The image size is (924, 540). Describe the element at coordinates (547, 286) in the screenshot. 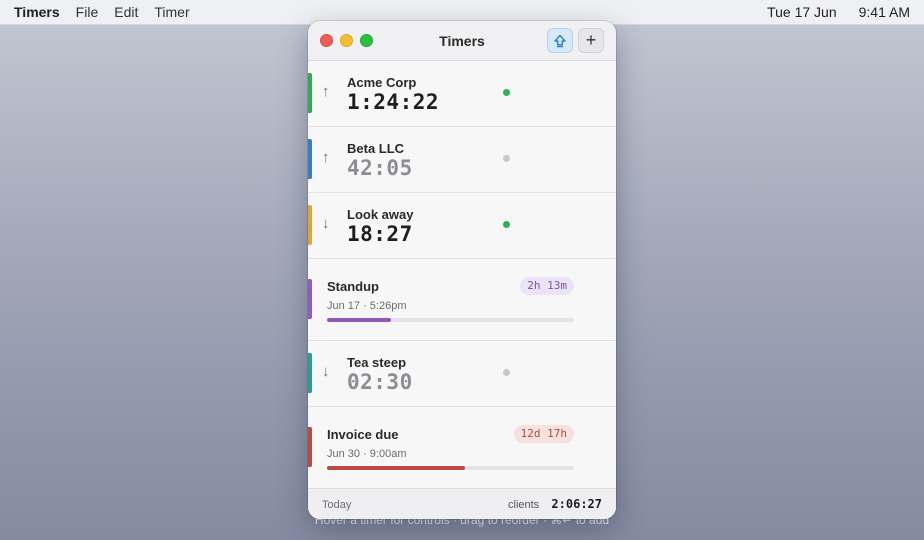

I see `remaining-badge: 2h 13m` at that location.